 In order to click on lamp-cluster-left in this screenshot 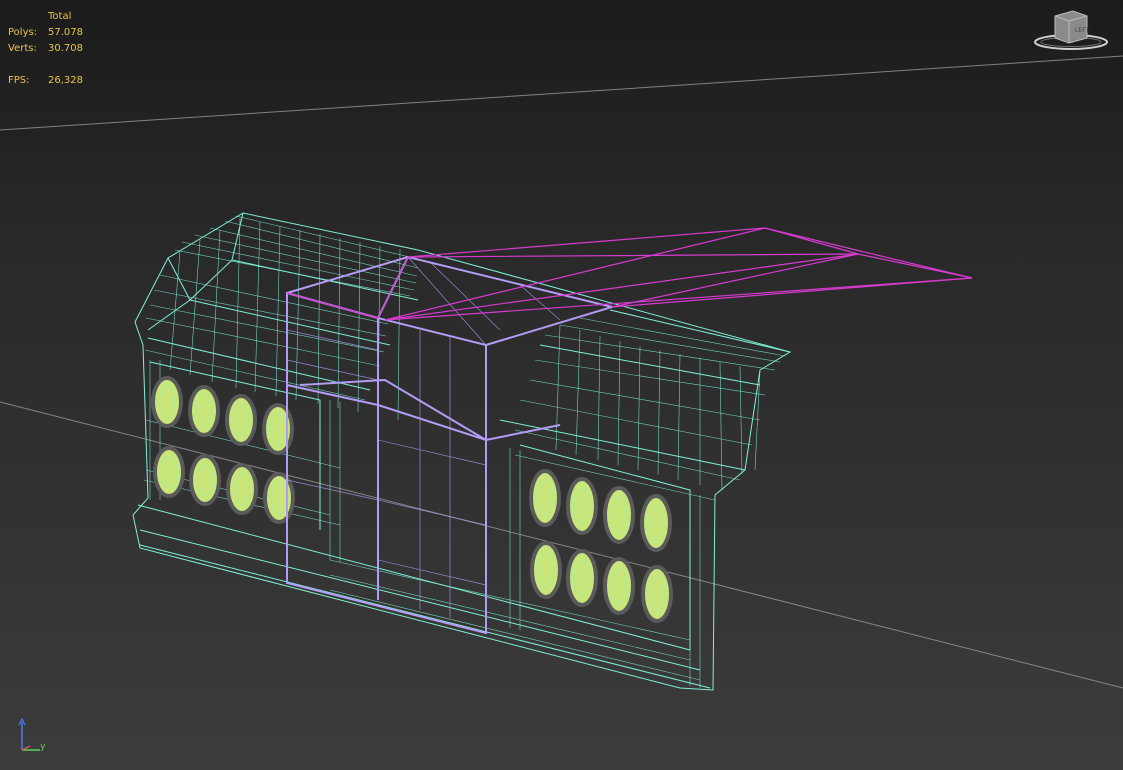, I will do `click(223, 450)`.